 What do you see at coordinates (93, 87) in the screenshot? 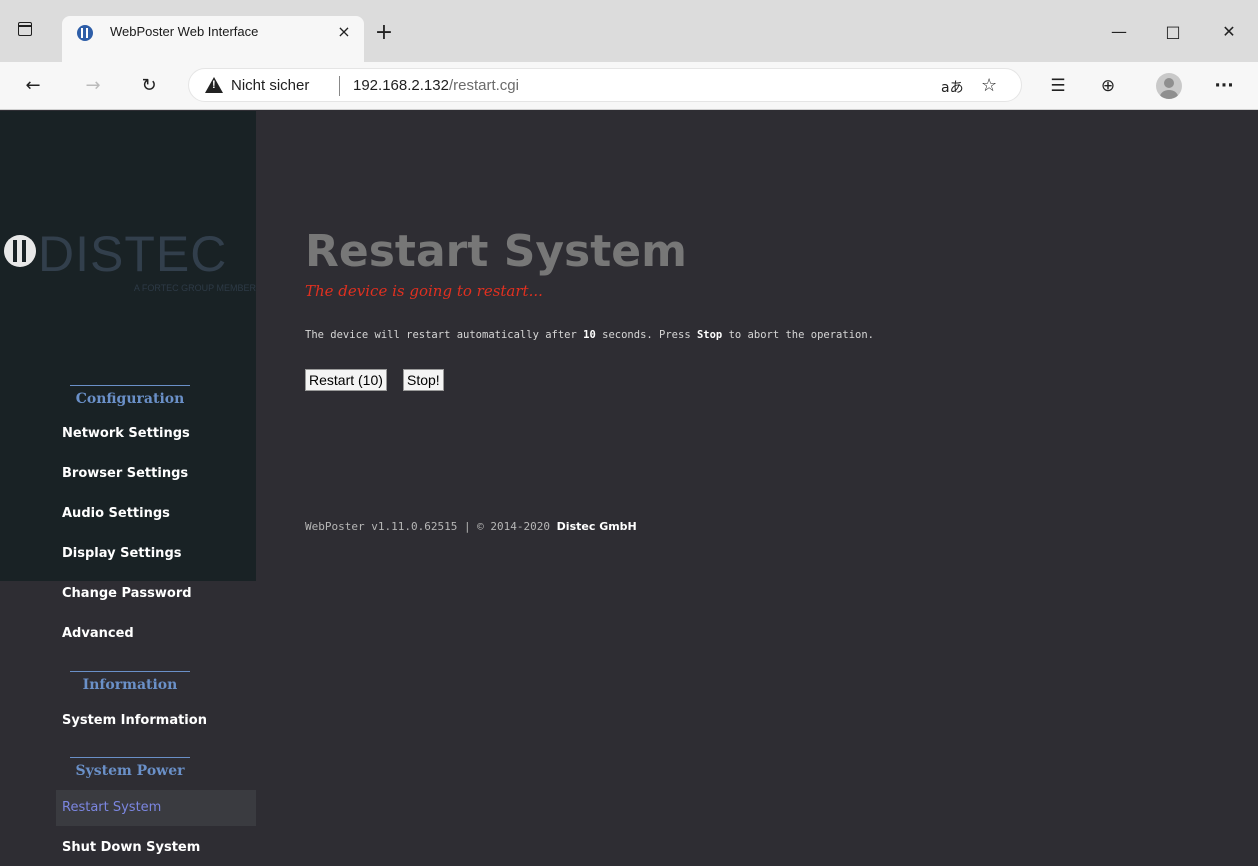
I see `forward-icon: →` at bounding box center [93, 87].